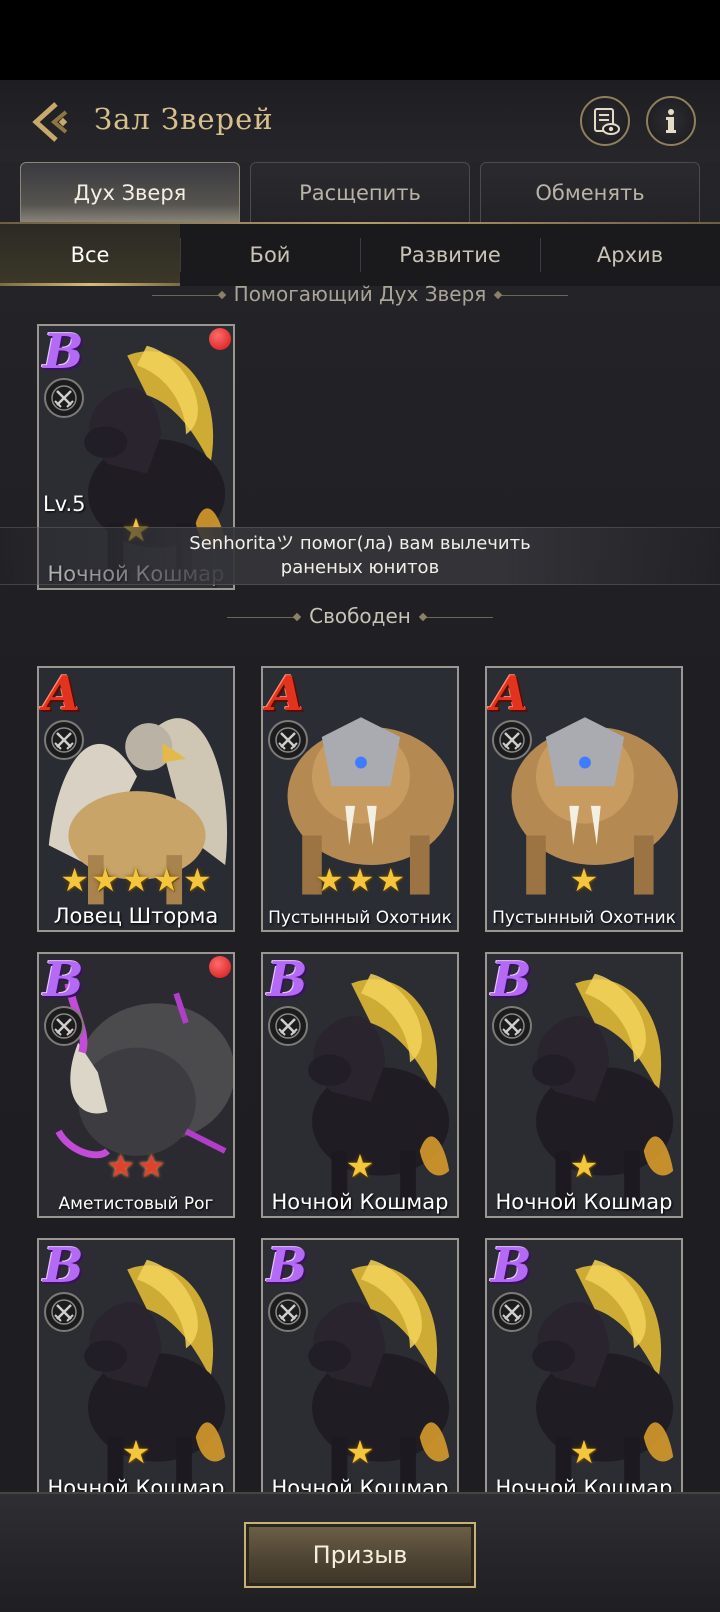 Image resolution: width=720 pixels, height=1612 pixels. I want to click on scroll-eye-icon, so click(607, 121).